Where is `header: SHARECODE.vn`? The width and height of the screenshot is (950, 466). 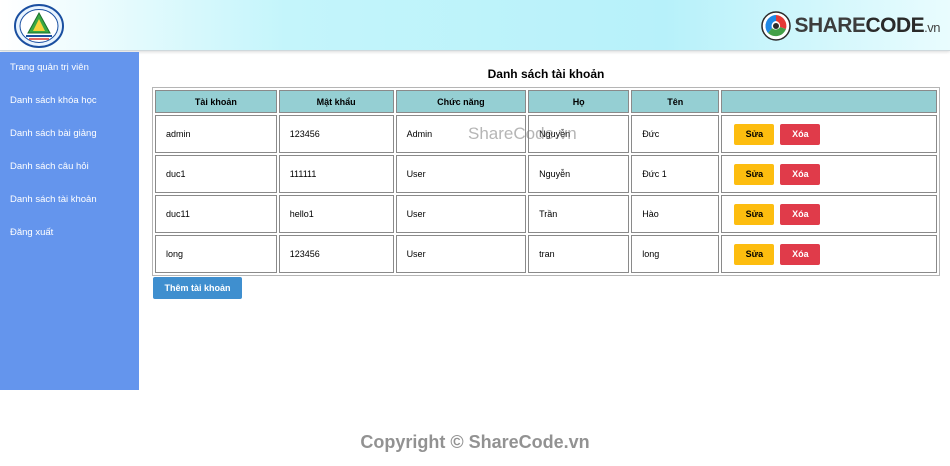
header: SHARECODE.vn is located at coordinates (475, 25).